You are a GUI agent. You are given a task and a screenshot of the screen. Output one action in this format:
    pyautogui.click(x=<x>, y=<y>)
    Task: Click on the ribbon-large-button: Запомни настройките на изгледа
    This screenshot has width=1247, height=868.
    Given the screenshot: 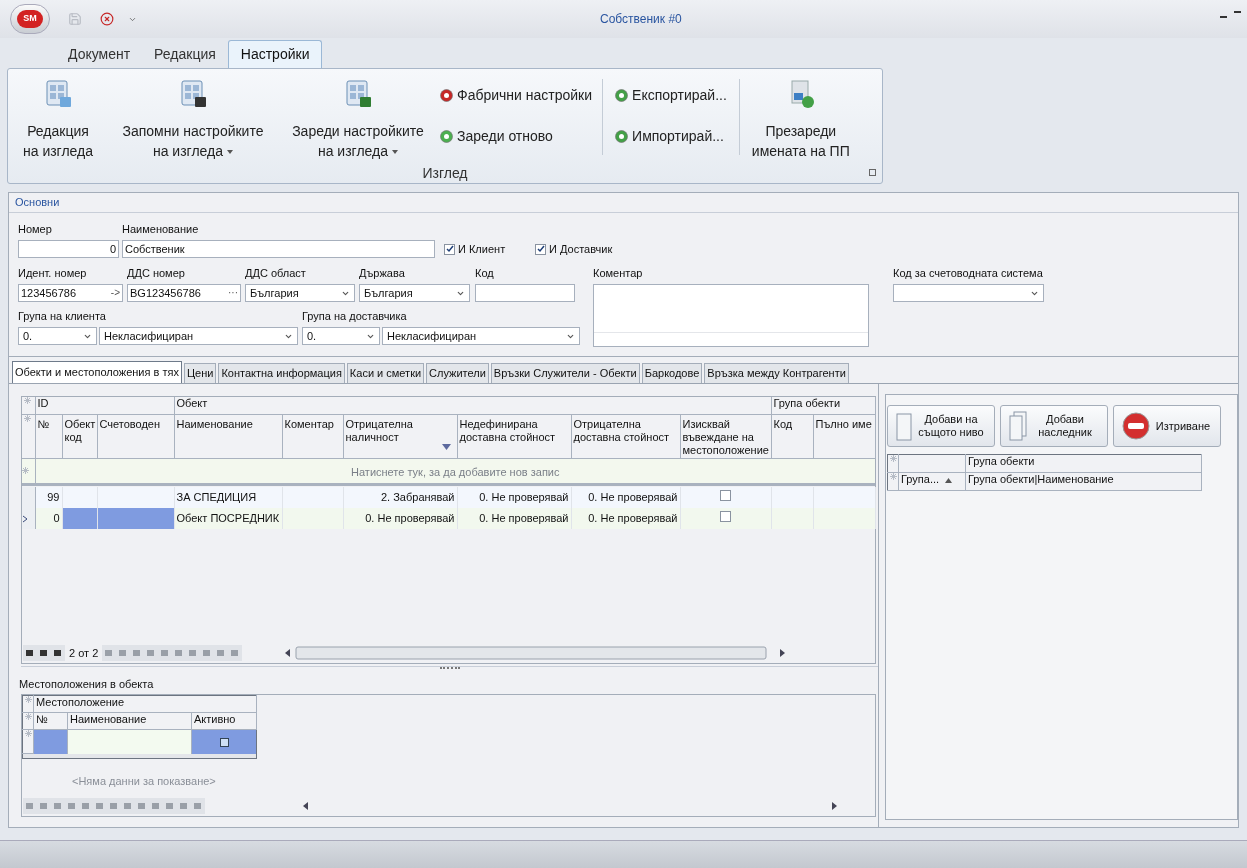 What is the action you would take?
    pyautogui.click(x=193, y=121)
    